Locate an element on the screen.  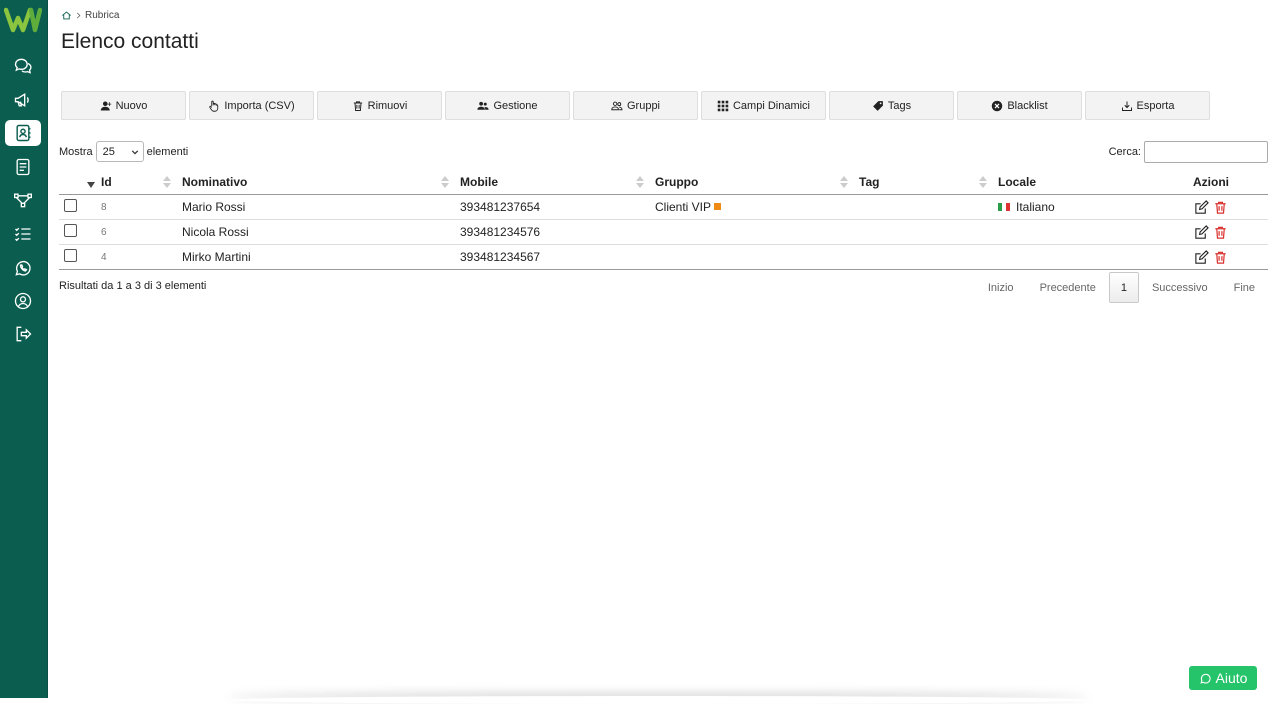
cell-group is located at coordinates (752, 257).